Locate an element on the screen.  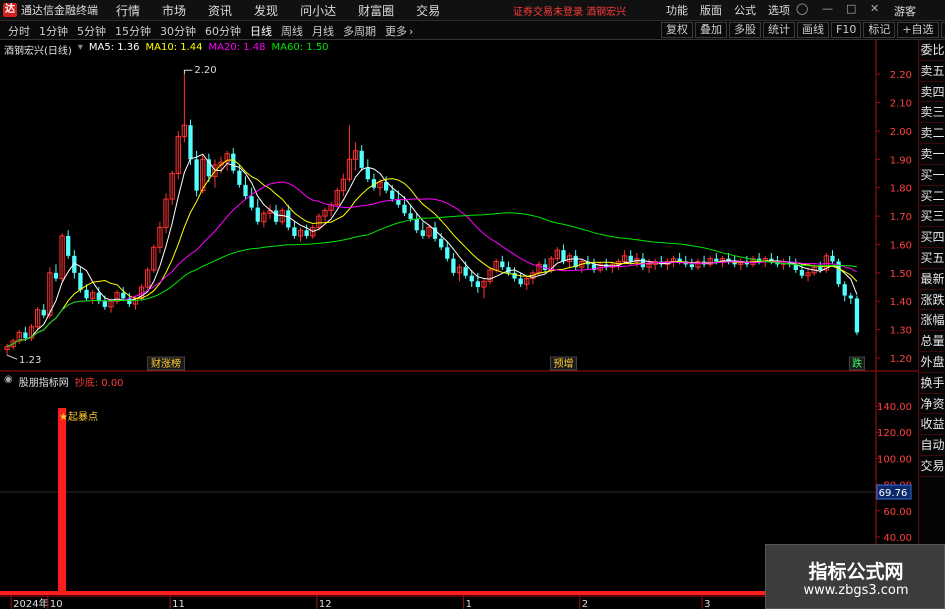
minimize-icon: — is located at coordinates (827, 8).